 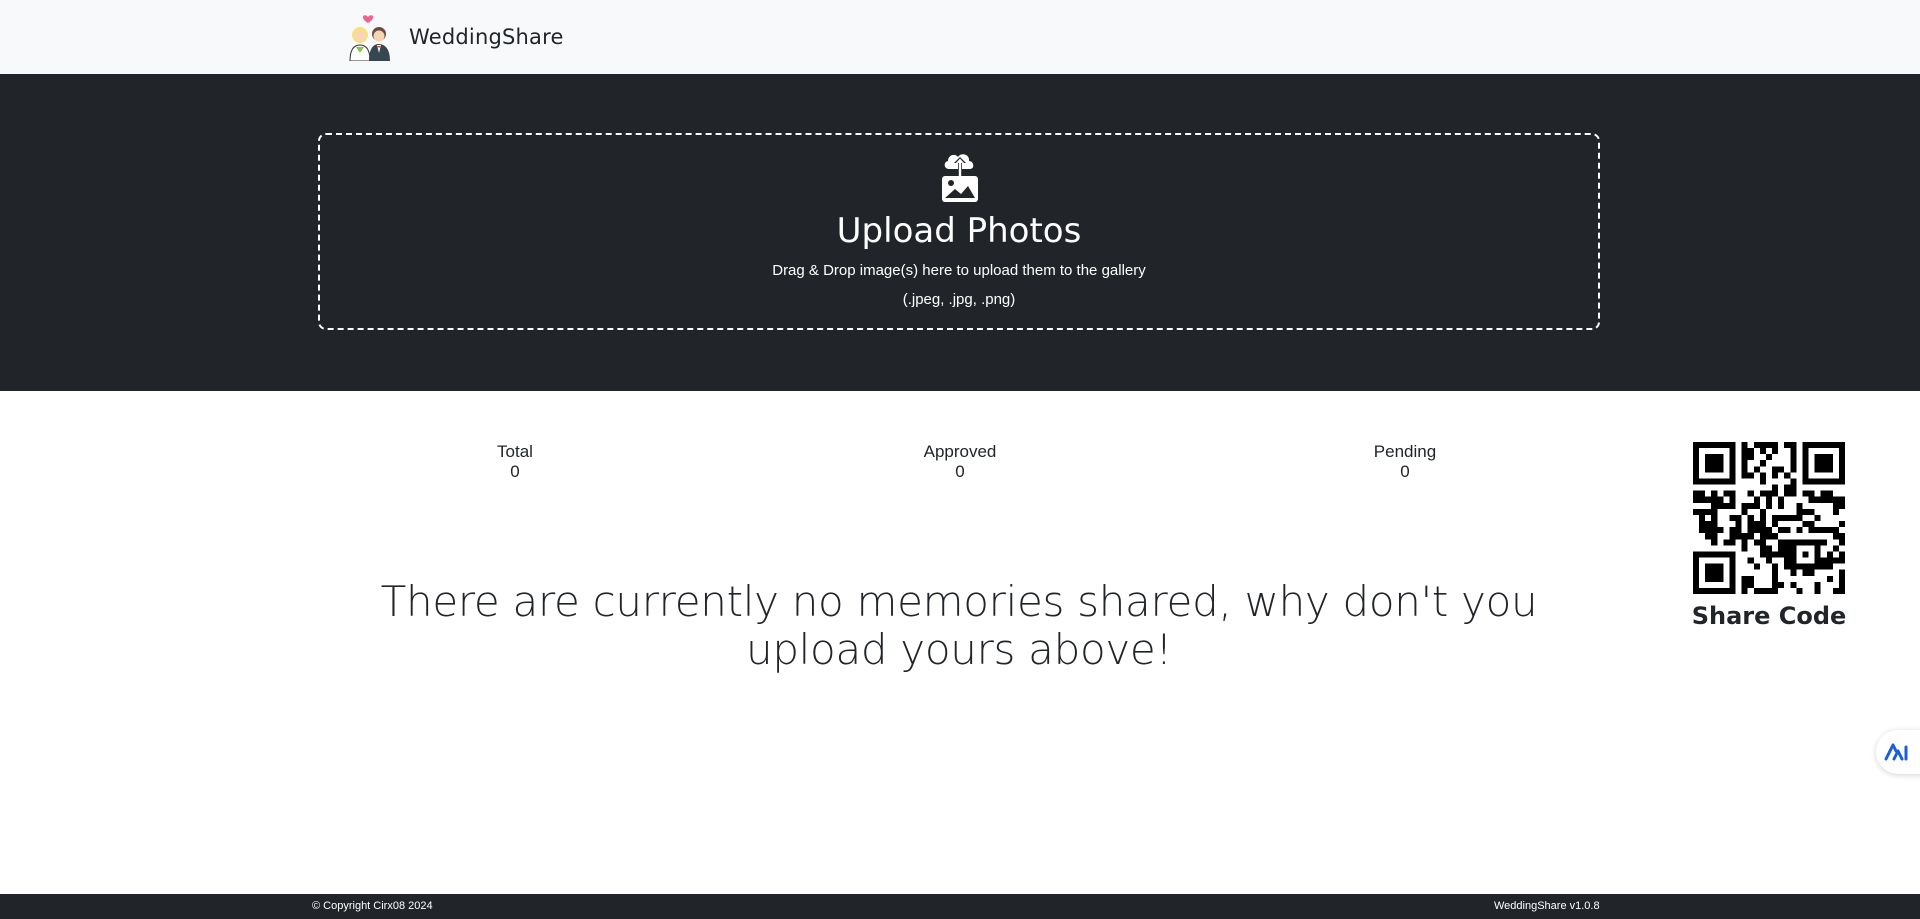 I want to click on share-code-label: Share Code, so click(x=1769, y=616).